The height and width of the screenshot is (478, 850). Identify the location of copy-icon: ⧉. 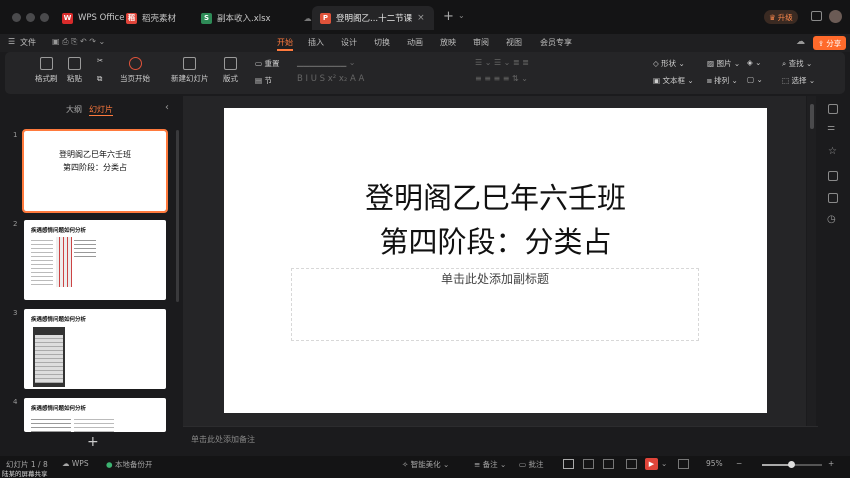
(99, 79).